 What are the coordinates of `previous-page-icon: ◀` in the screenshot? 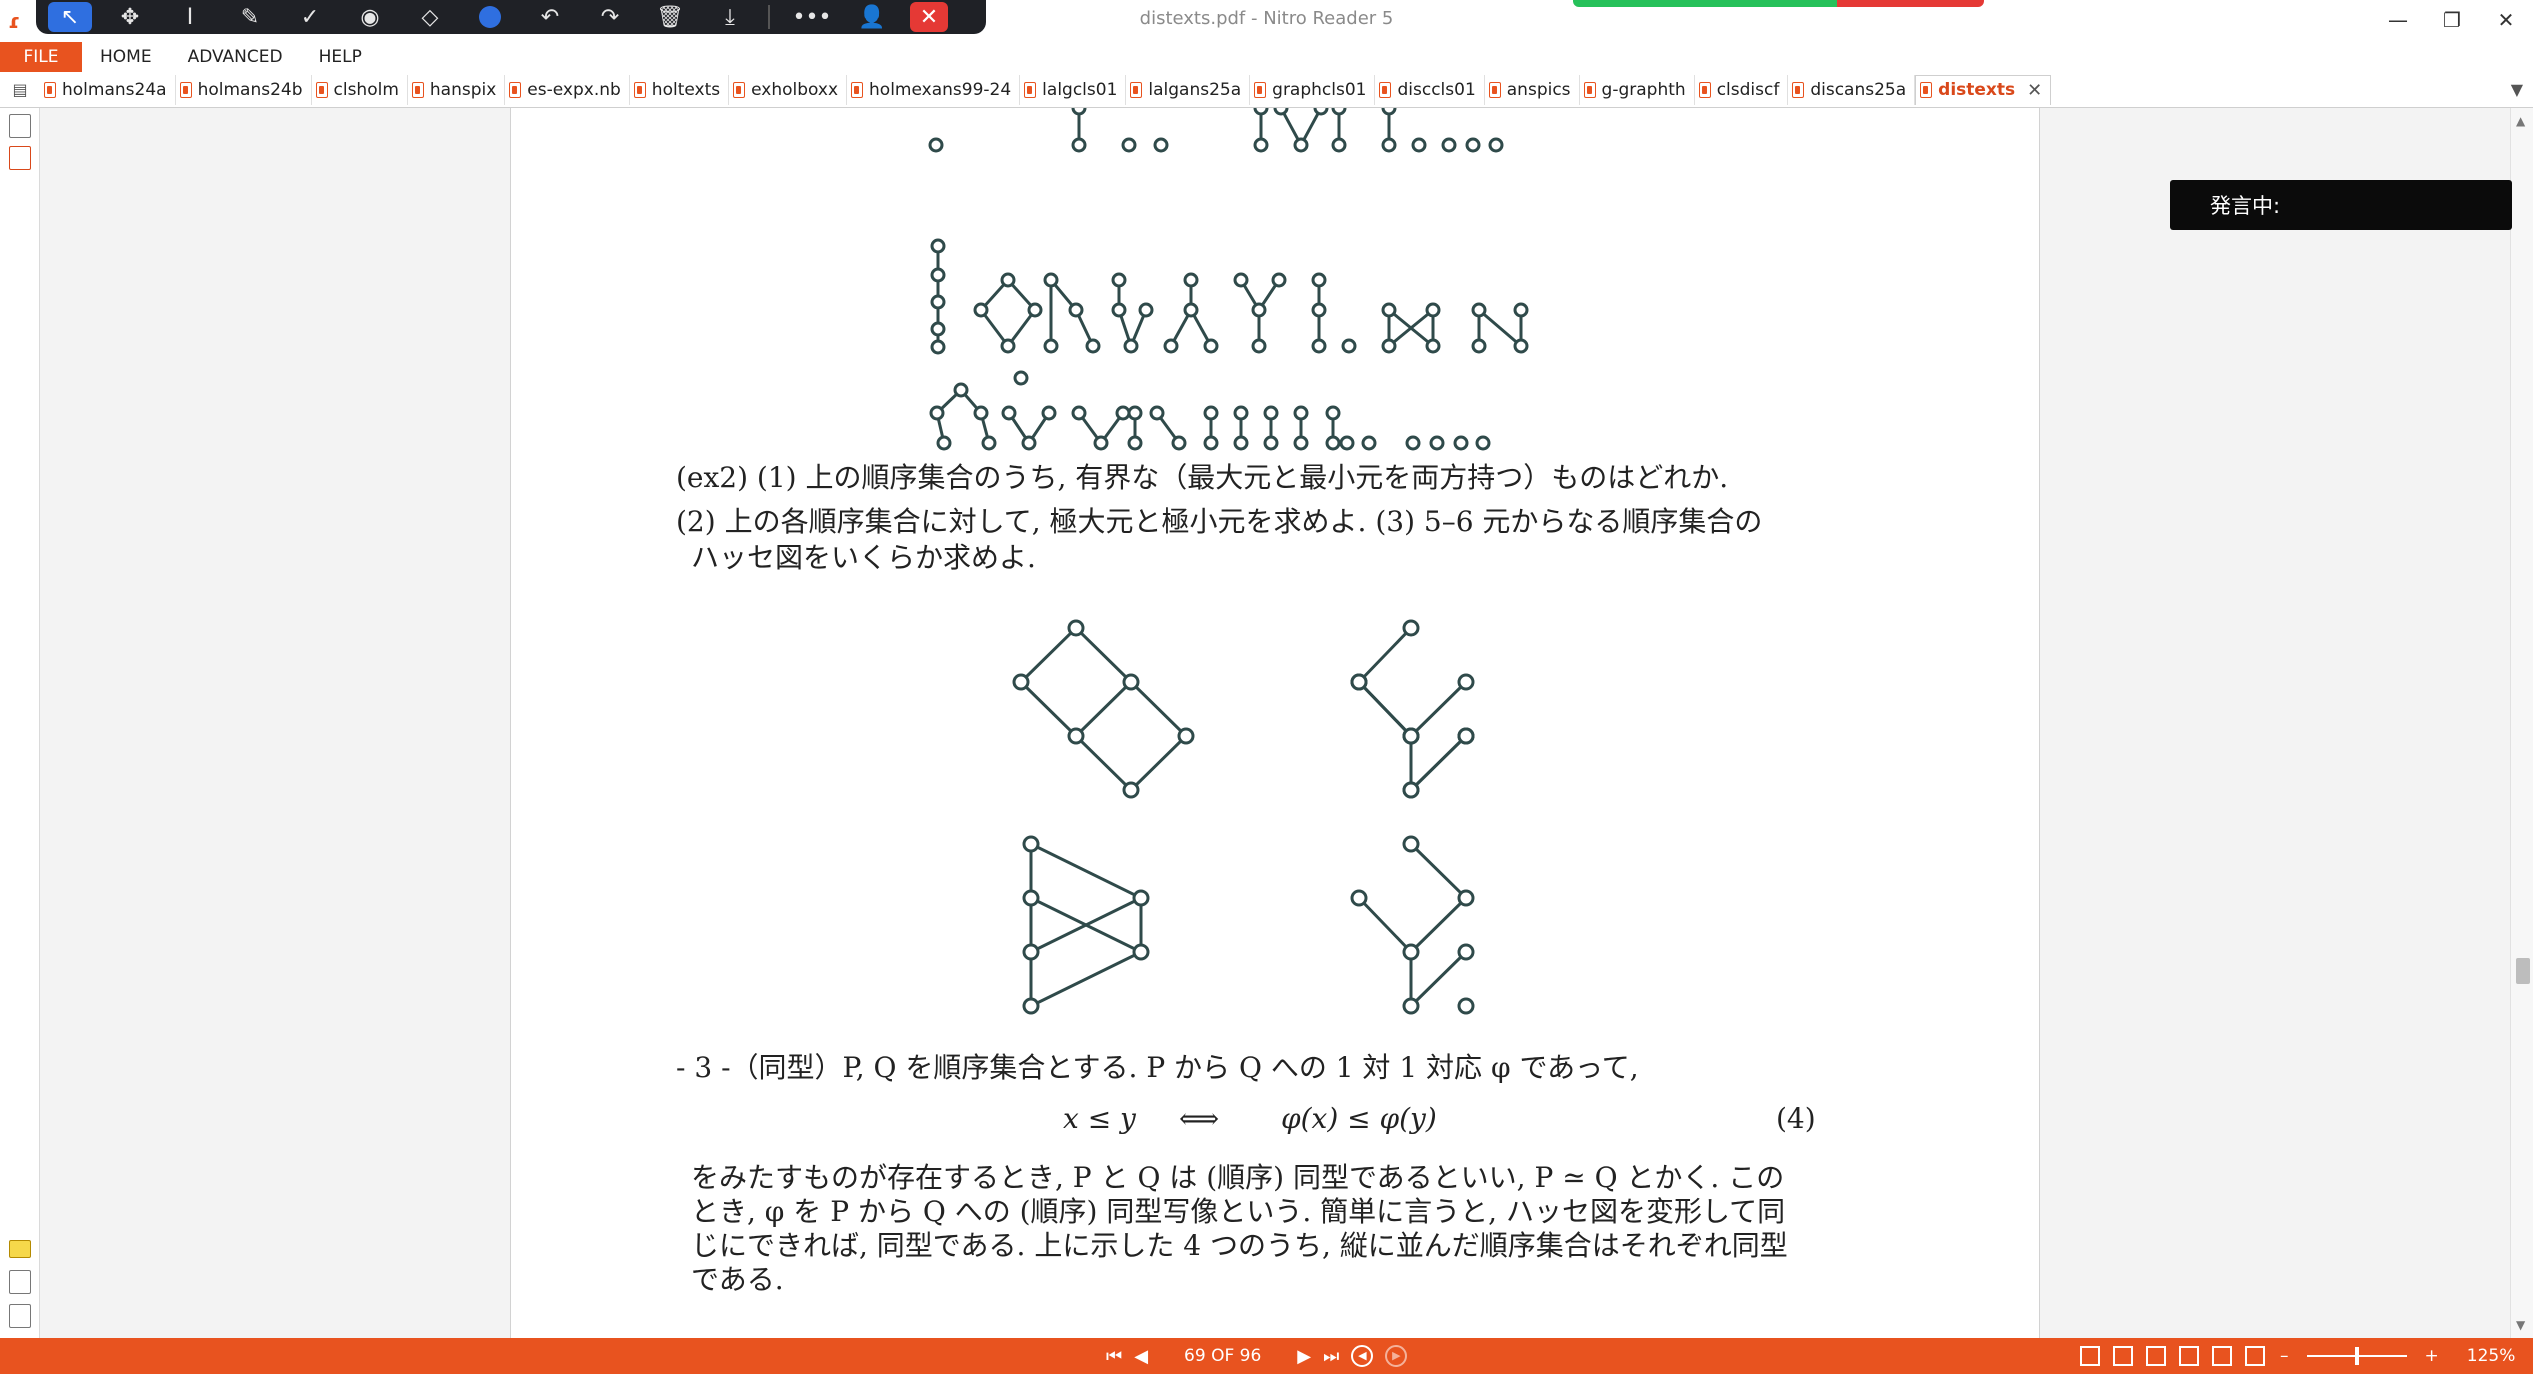 It's located at (1141, 1356).